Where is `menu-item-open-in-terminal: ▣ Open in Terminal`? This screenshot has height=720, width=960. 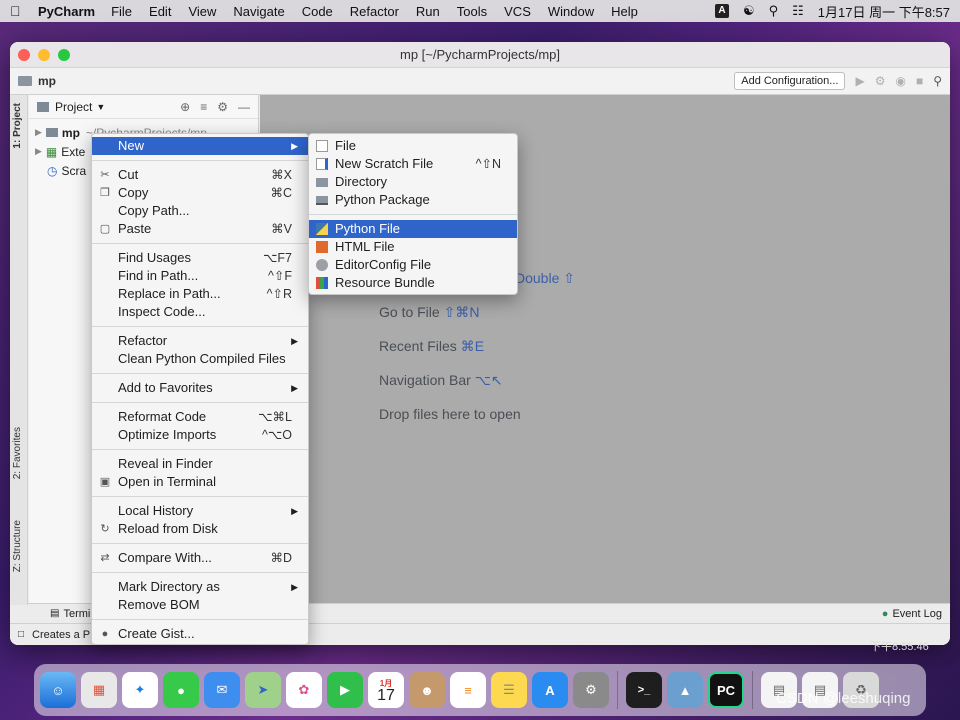 menu-item-open-in-terminal: ▣ Open in Terminal is located at coordinates (200, 482).